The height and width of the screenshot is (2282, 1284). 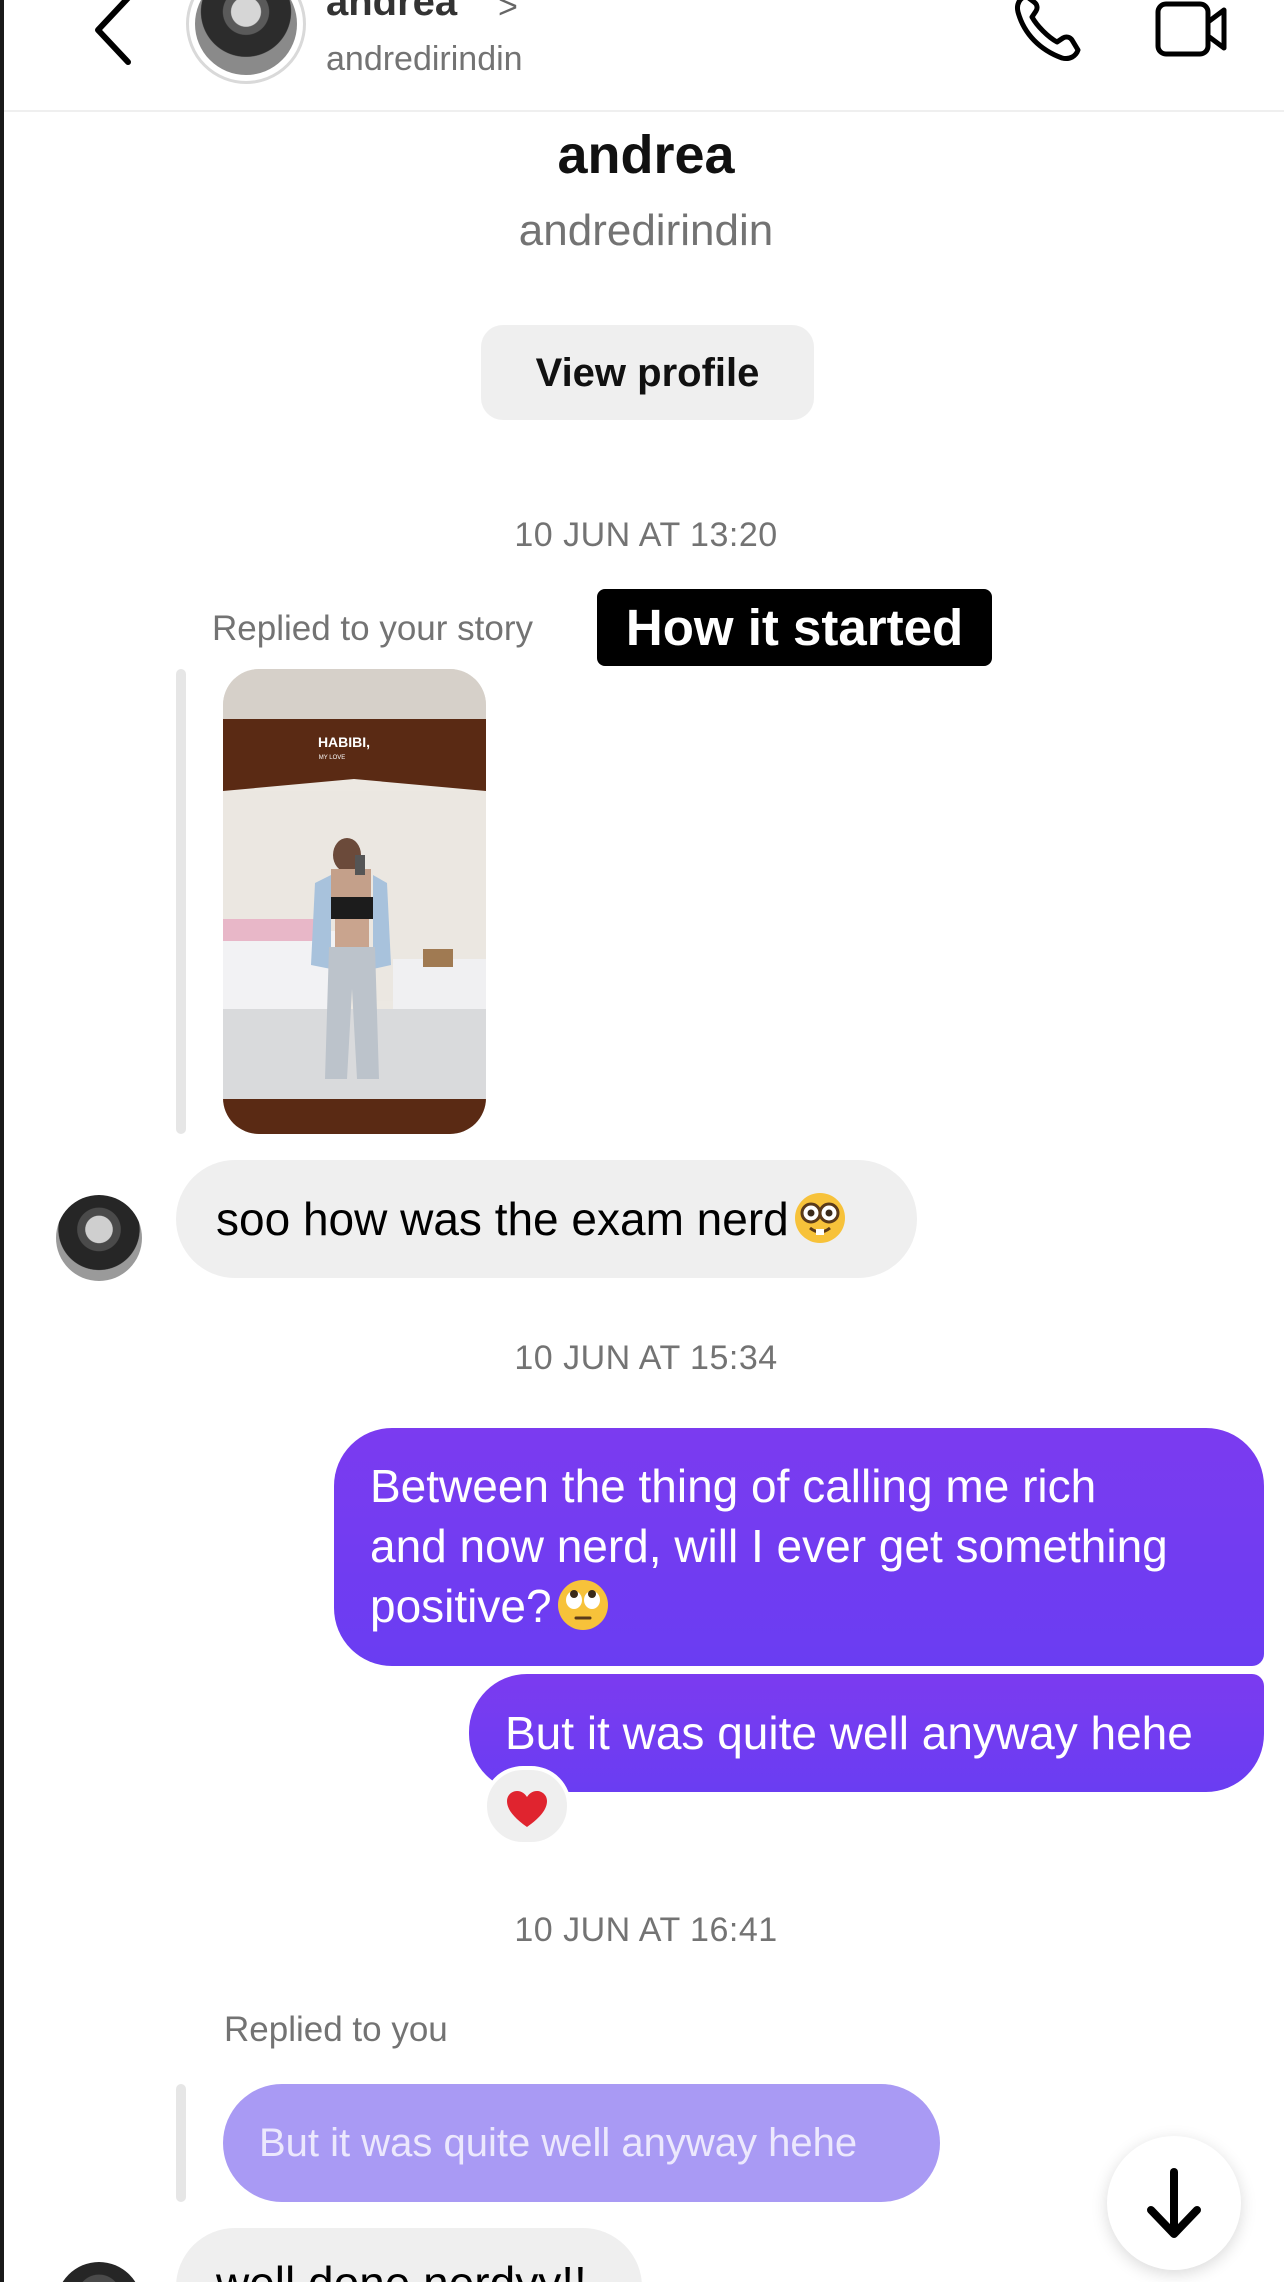 I want to click on back-button, so click(x=114, y=36).